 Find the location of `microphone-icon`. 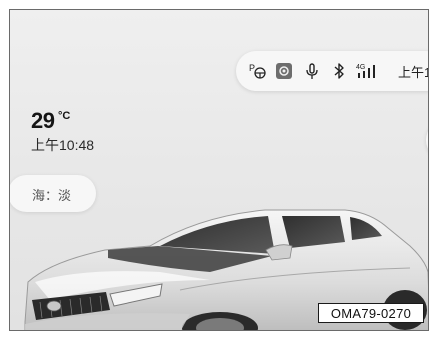

microphone-icon is located at coordinates (312, 71).